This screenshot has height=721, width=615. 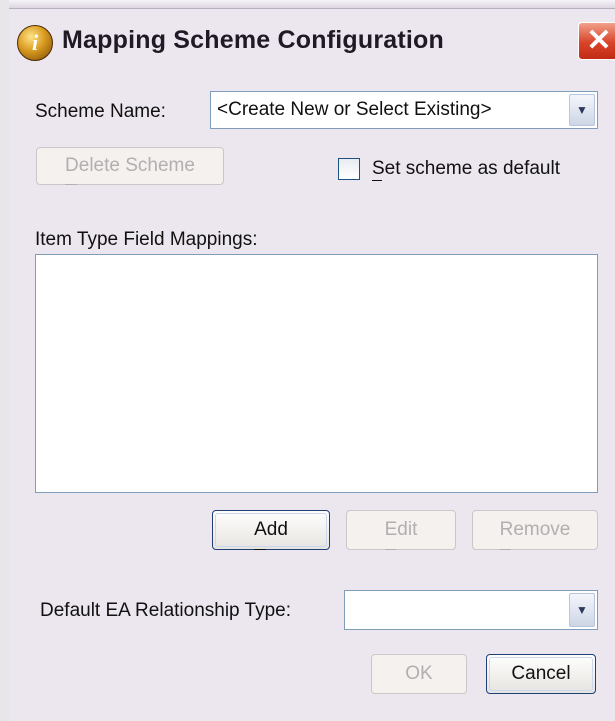 I want to click on ok-label: OK, so click(x=419, y=673).